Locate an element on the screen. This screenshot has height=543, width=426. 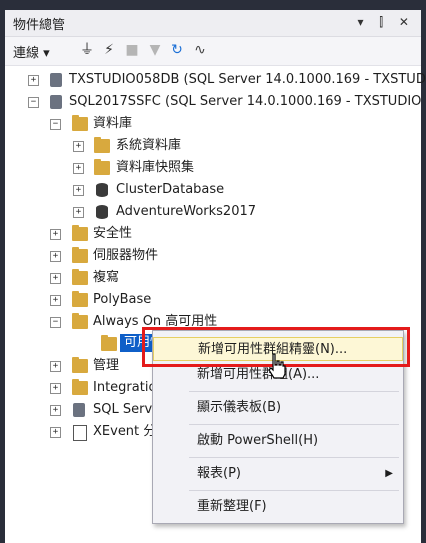
tree-node-databases: − 資料庫 is located at coordinates (213, 124).